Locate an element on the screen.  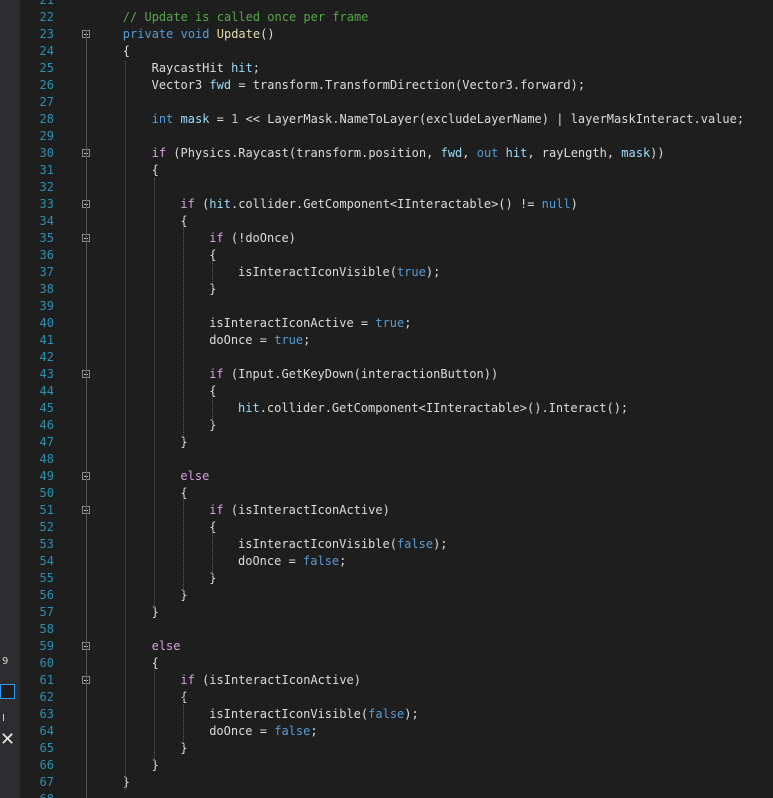
code-line: 47} is located at coordinates (386, 442).